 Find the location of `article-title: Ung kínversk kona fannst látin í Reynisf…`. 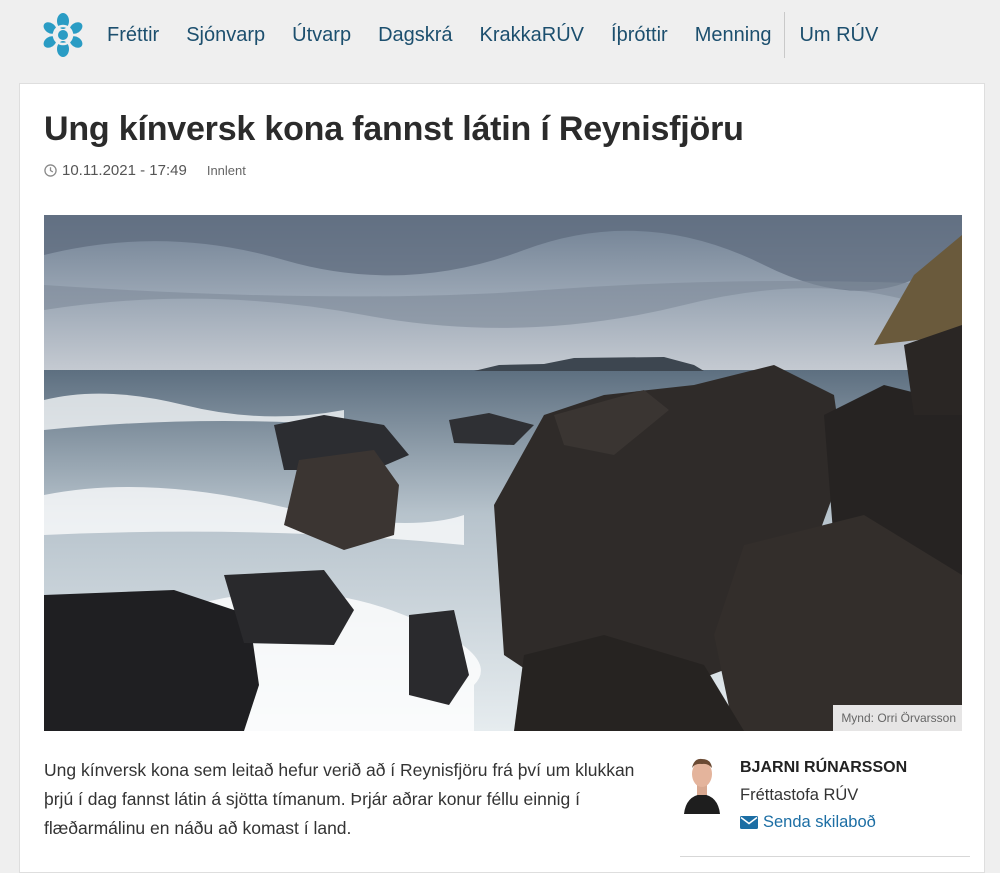

article-title: Ung kínversk kona fannst látin í Reynisf… is located at coordinates (394, 129).